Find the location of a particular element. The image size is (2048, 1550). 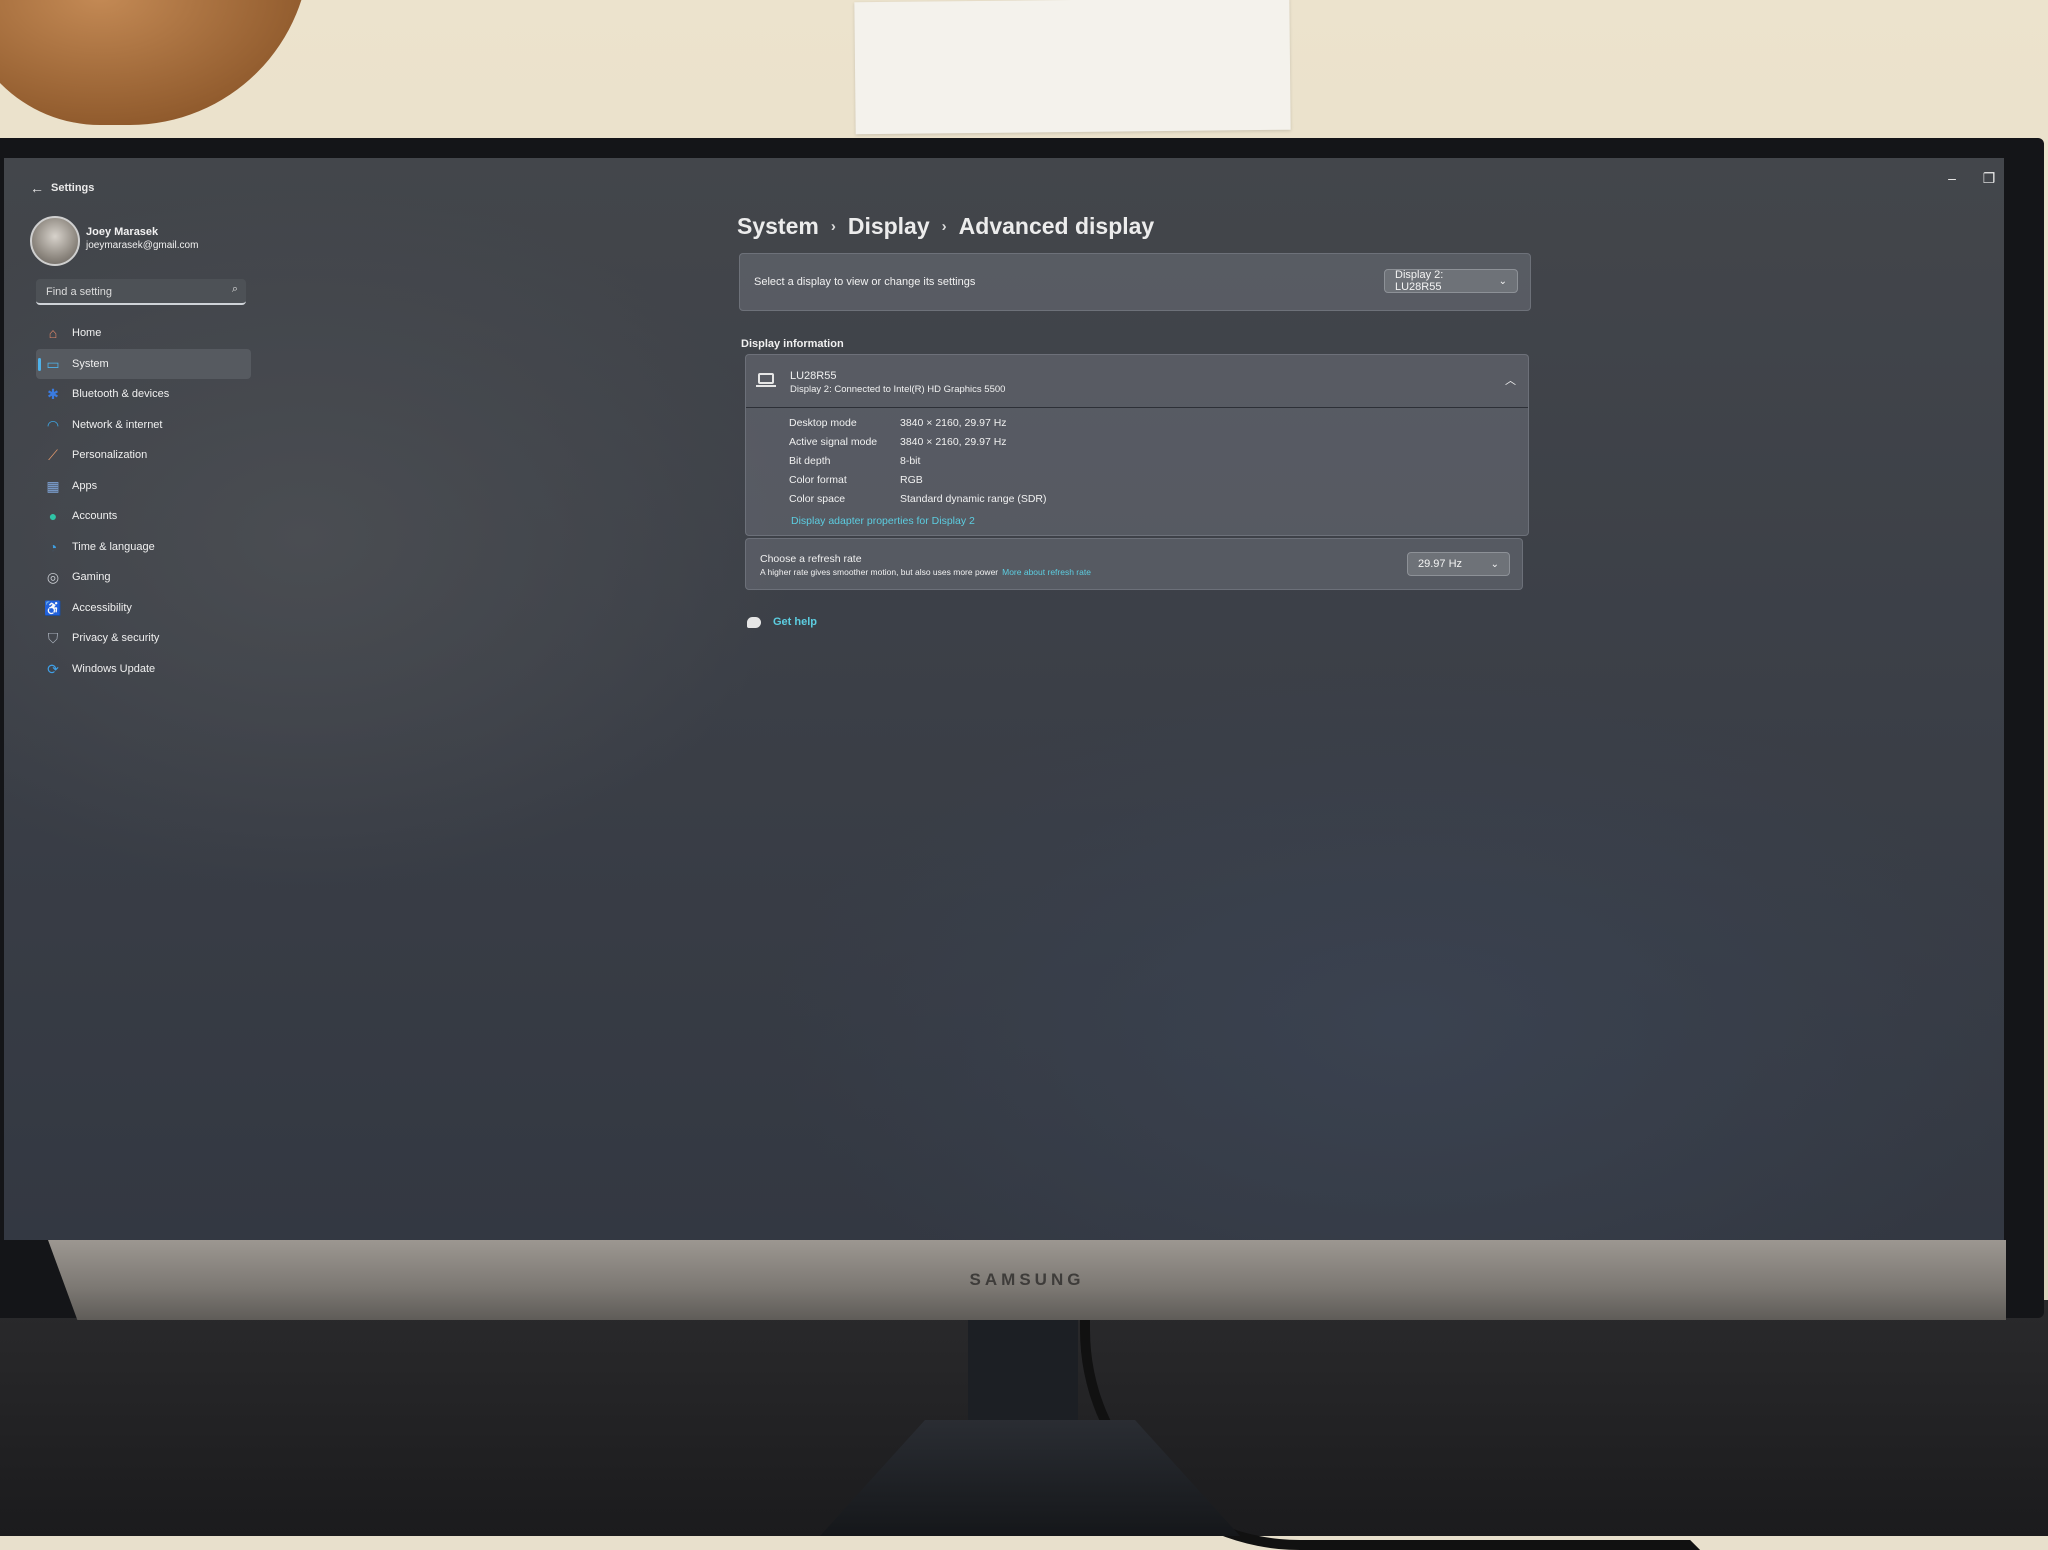

accessibility-icon: ♿ is located at coordinates (53, 607).